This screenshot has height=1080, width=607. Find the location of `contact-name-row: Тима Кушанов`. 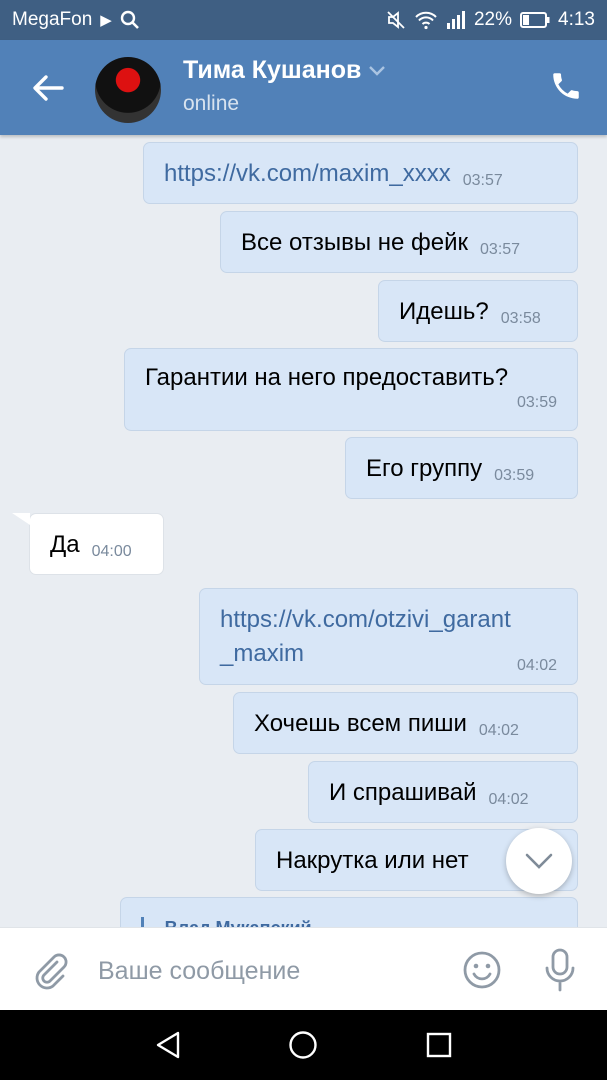

contact-name-row: Тима Кушанов is located at coordinates (284, 70).